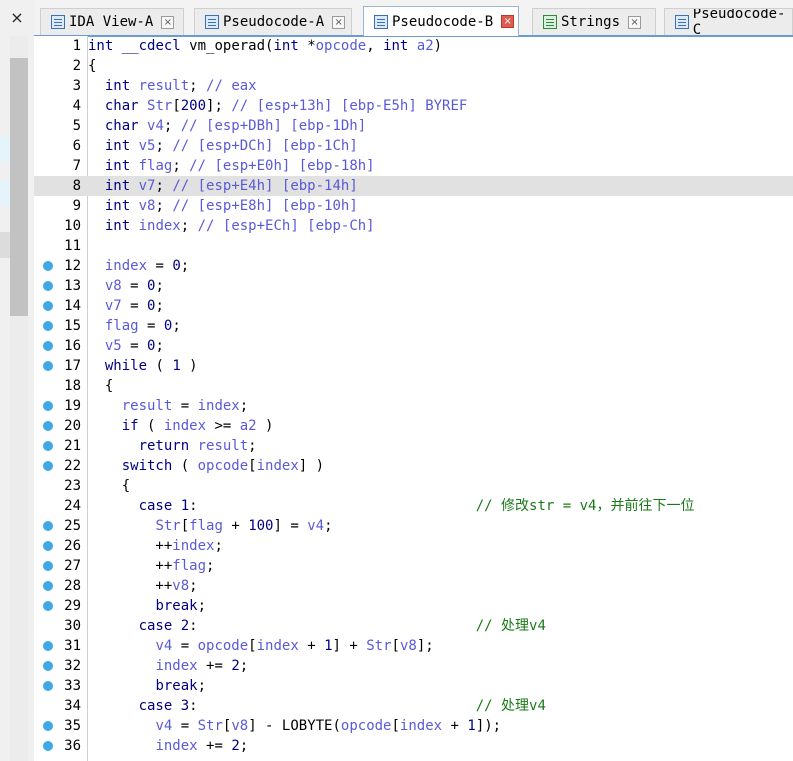  What do you see at coordinates (19, 187) in the screenshot?
I see `left-panel-scroll-thumb` at bounding box center [19, 187].